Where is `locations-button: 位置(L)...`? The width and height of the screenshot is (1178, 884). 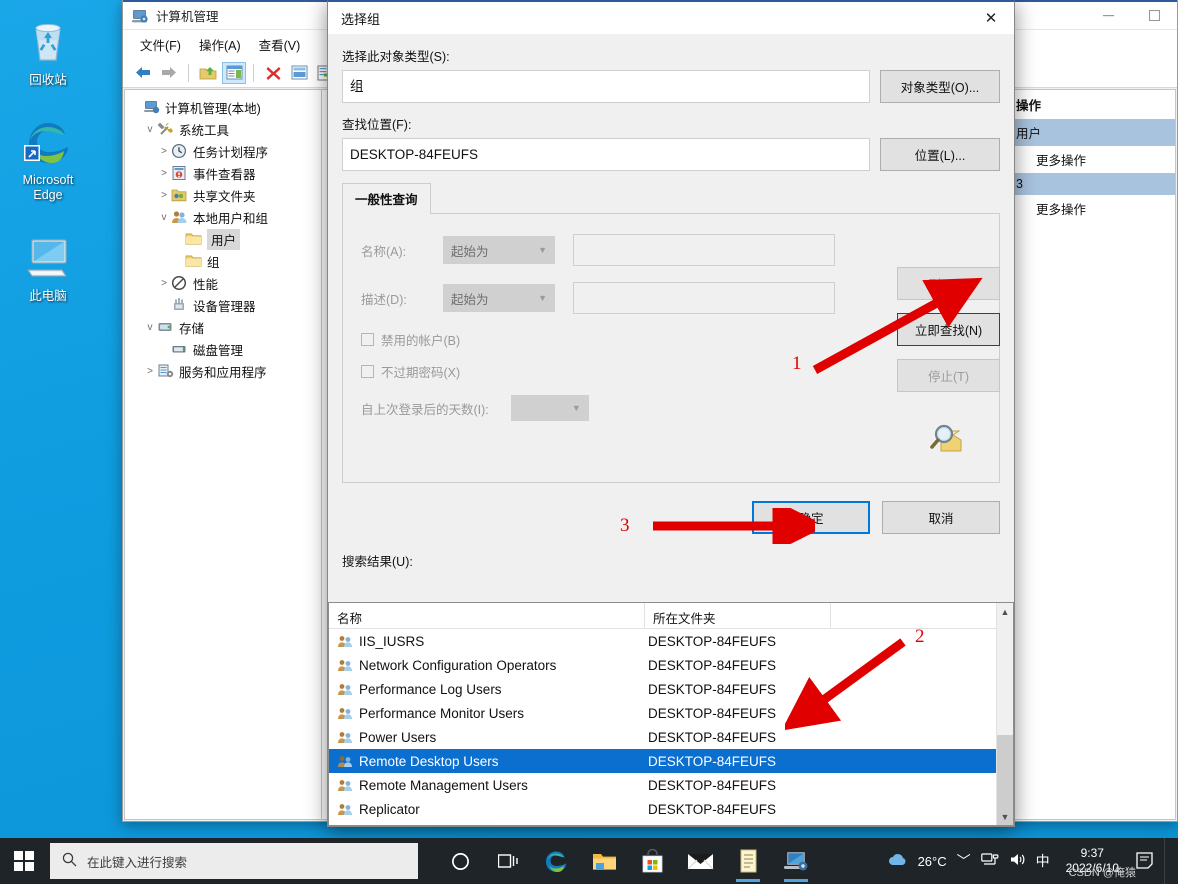
locations-button: 位置(L)... is located at coordinates (940, 154).